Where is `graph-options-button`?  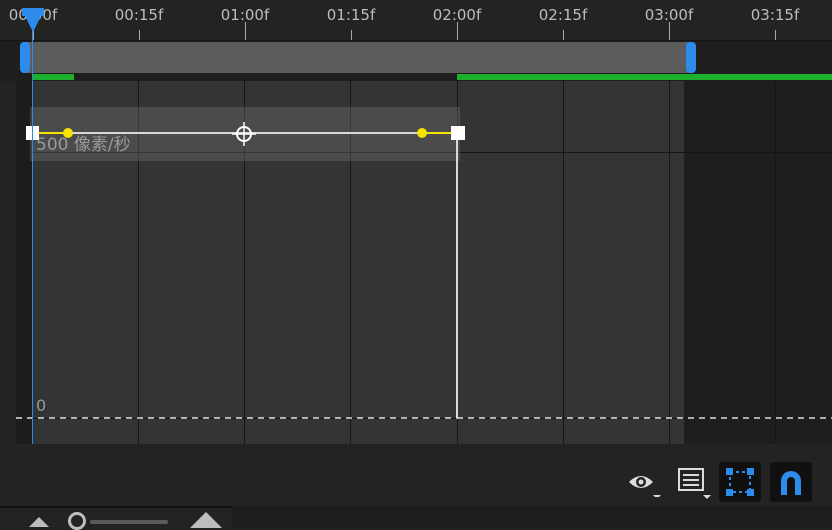
graph-options-button is located at coordinates (693, 482).